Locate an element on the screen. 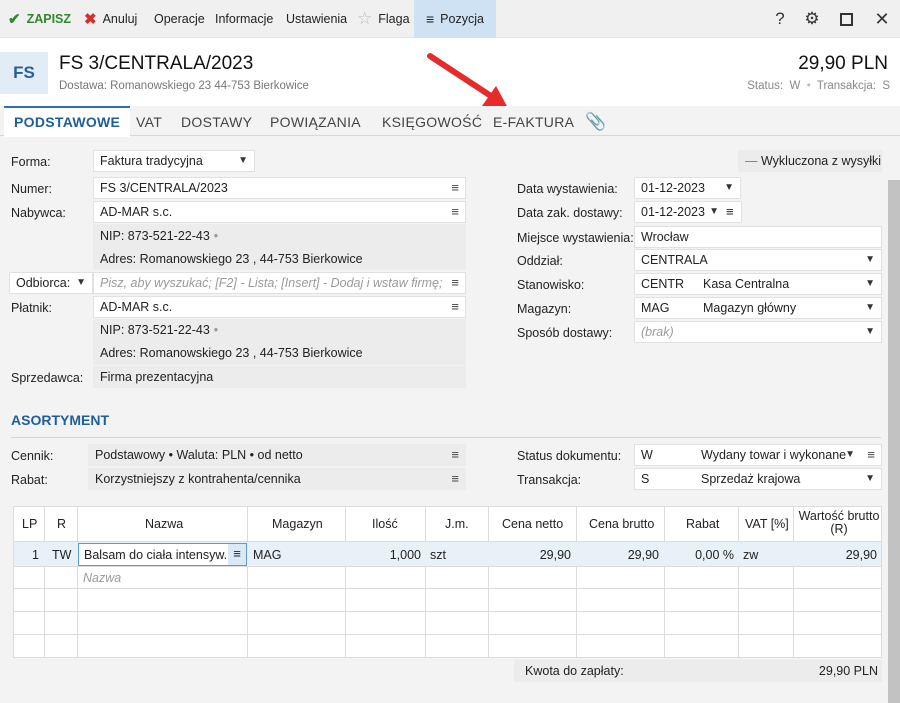 This screenshot has width=900, height=703. numer-field: FS 3/CENTRALA/2023 ≡ is located at coordinates (279, 188).